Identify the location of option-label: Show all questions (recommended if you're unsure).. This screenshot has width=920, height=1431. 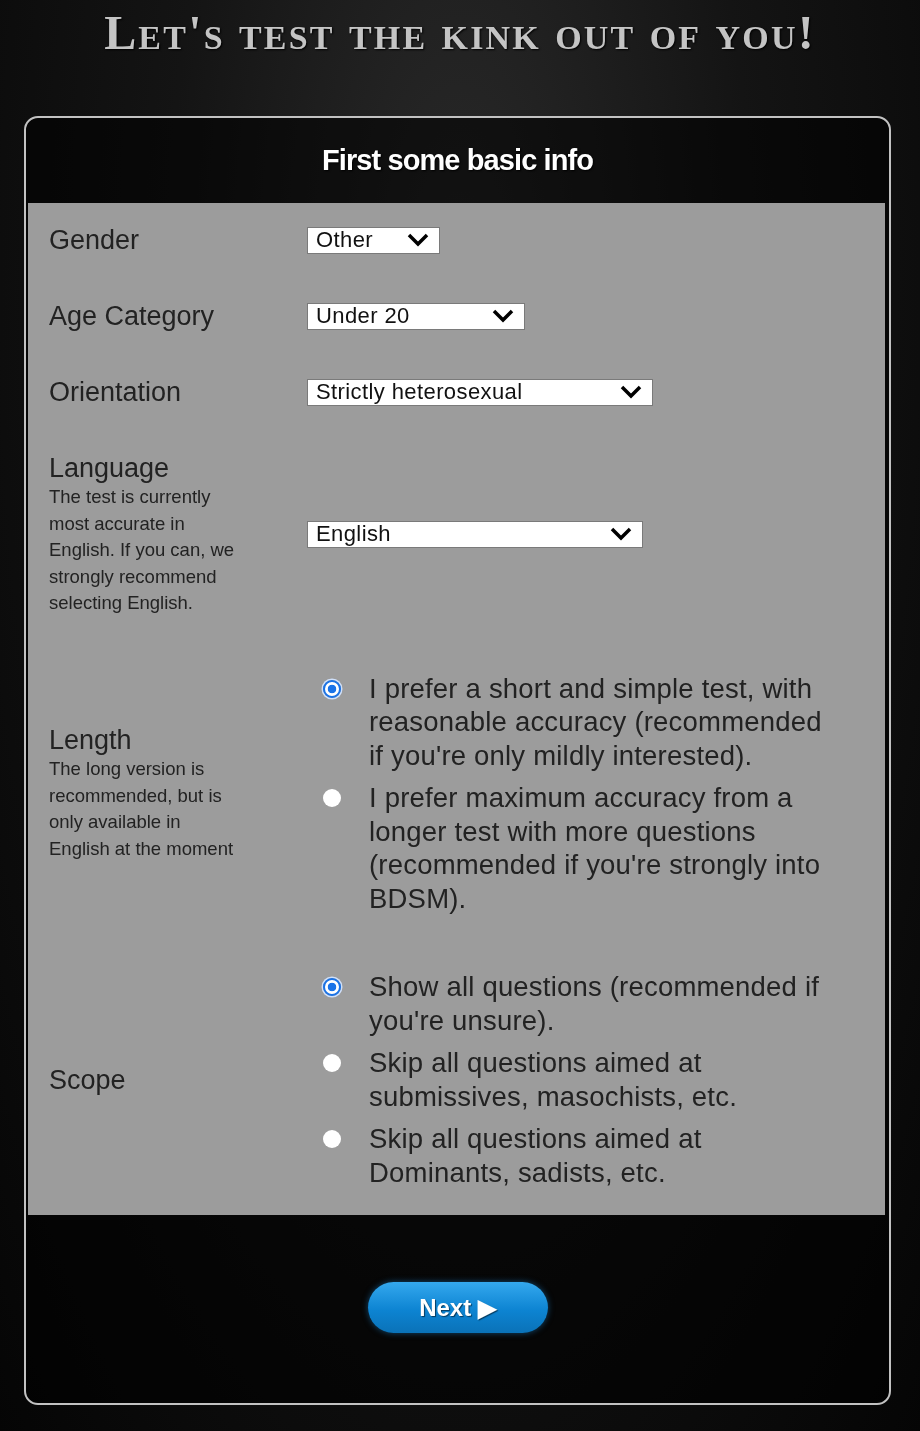
(602, 1003).